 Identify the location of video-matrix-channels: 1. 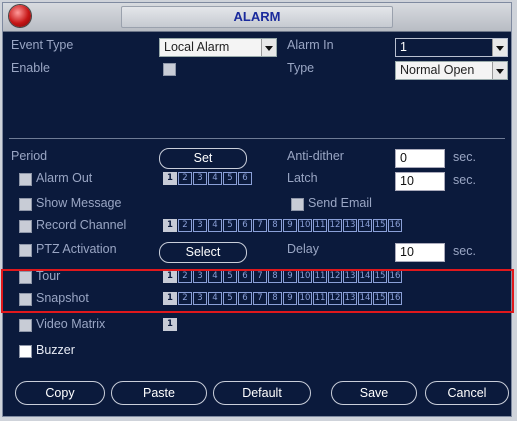
(170, 325).